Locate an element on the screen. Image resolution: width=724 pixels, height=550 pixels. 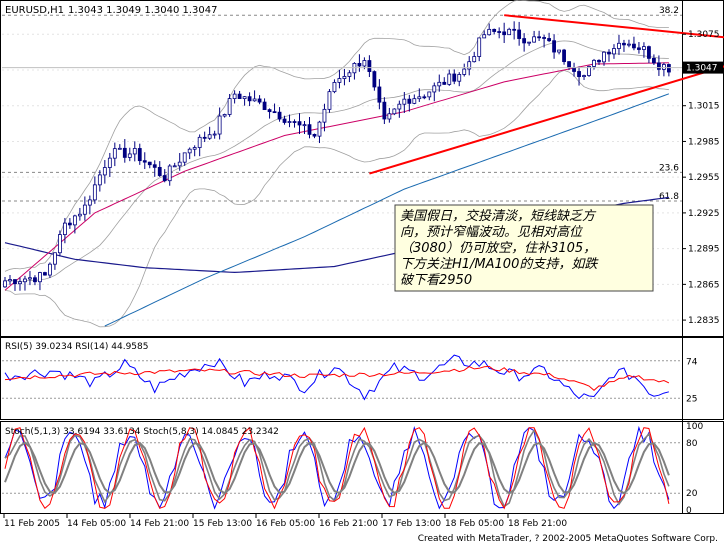
symbol-label: EURUSD,H1 is located at coordinates (34, 10).